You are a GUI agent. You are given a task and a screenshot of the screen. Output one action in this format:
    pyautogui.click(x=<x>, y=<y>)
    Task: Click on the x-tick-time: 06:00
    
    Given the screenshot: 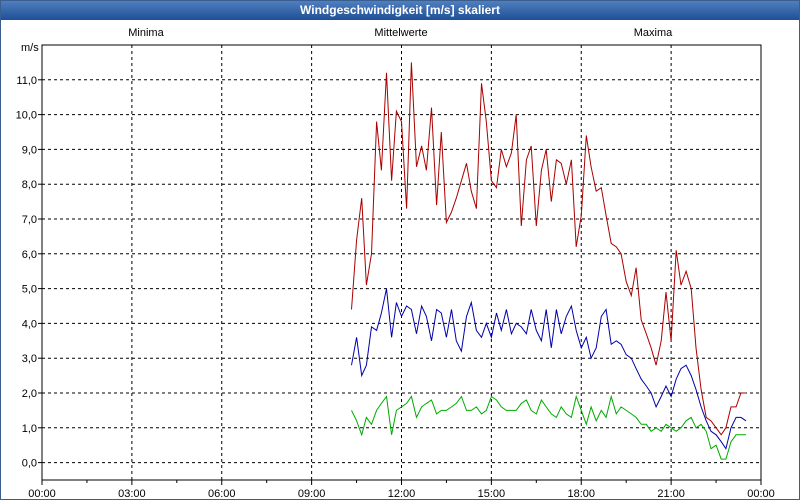 What is the action you would take?
    pyautogui.click(x=222, y=493)
    